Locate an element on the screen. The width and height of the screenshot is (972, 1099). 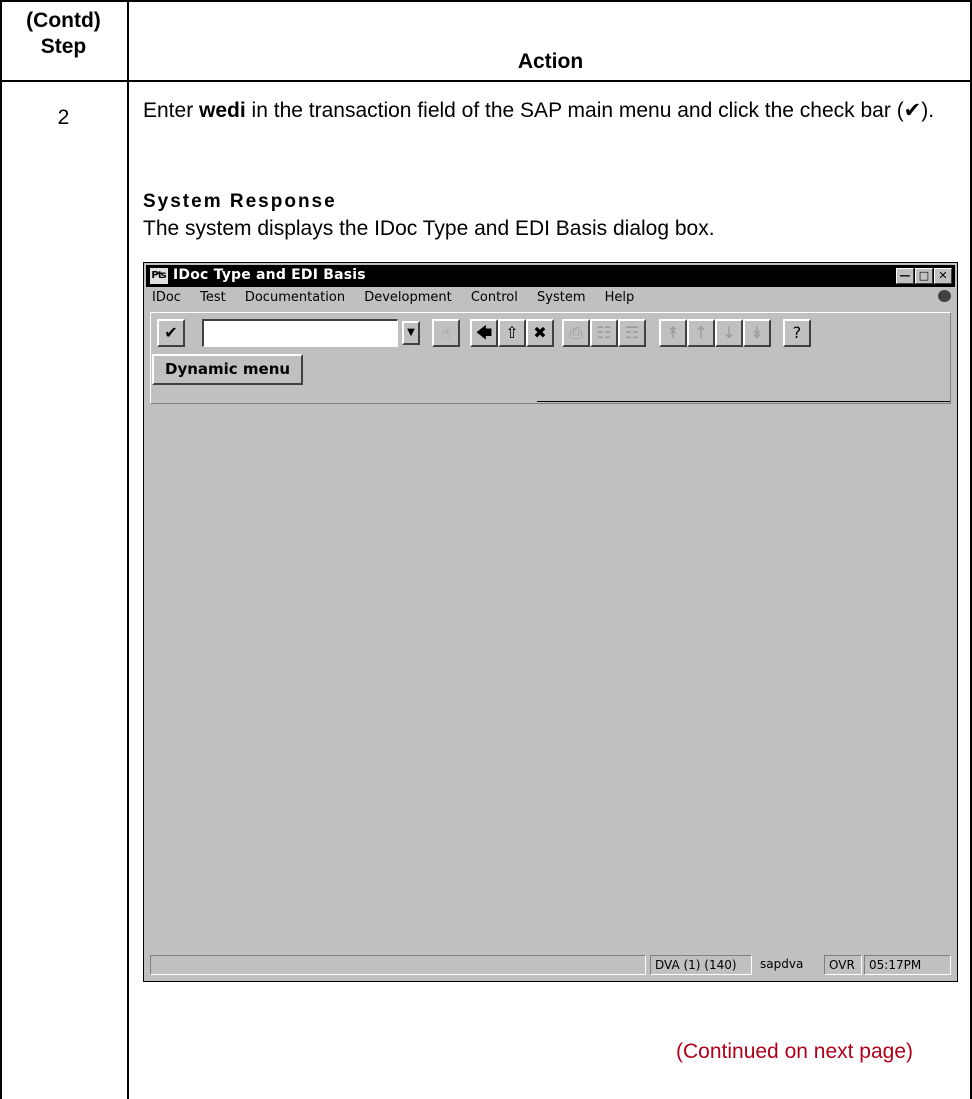
menu-idoc: IDoc is located at coordinates (166, 297).